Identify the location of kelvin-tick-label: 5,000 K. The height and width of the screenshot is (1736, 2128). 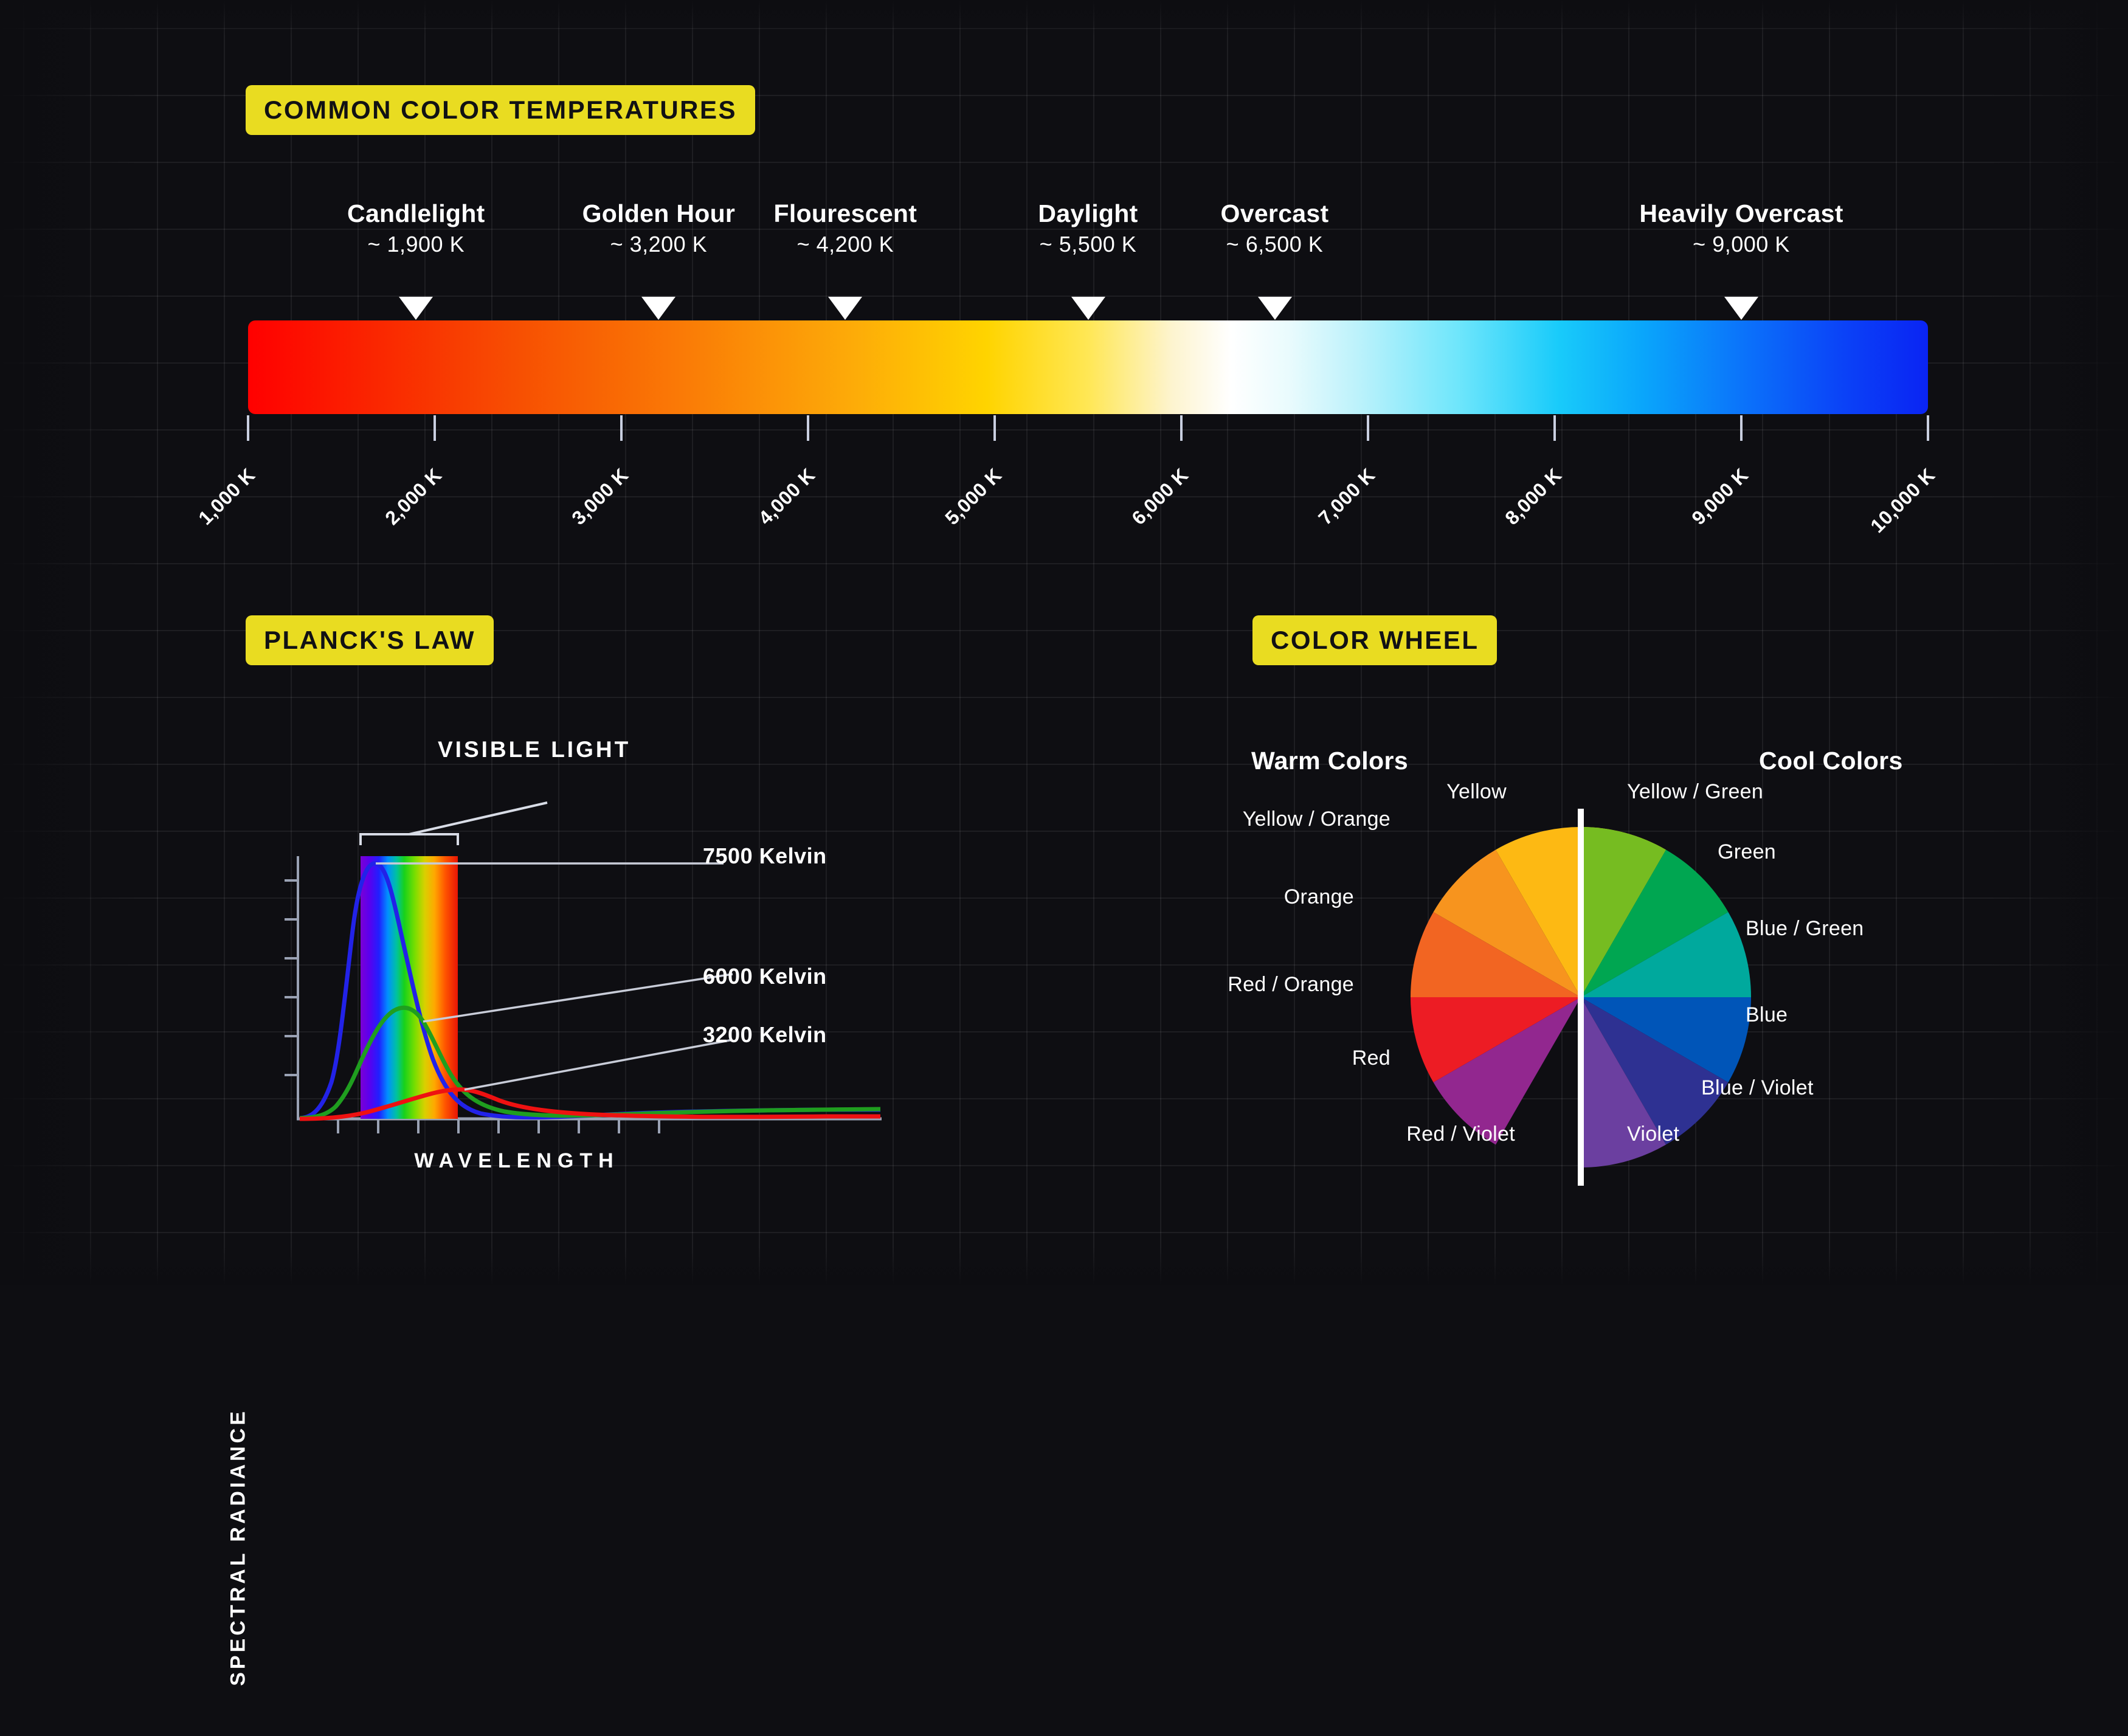
(973, 496).